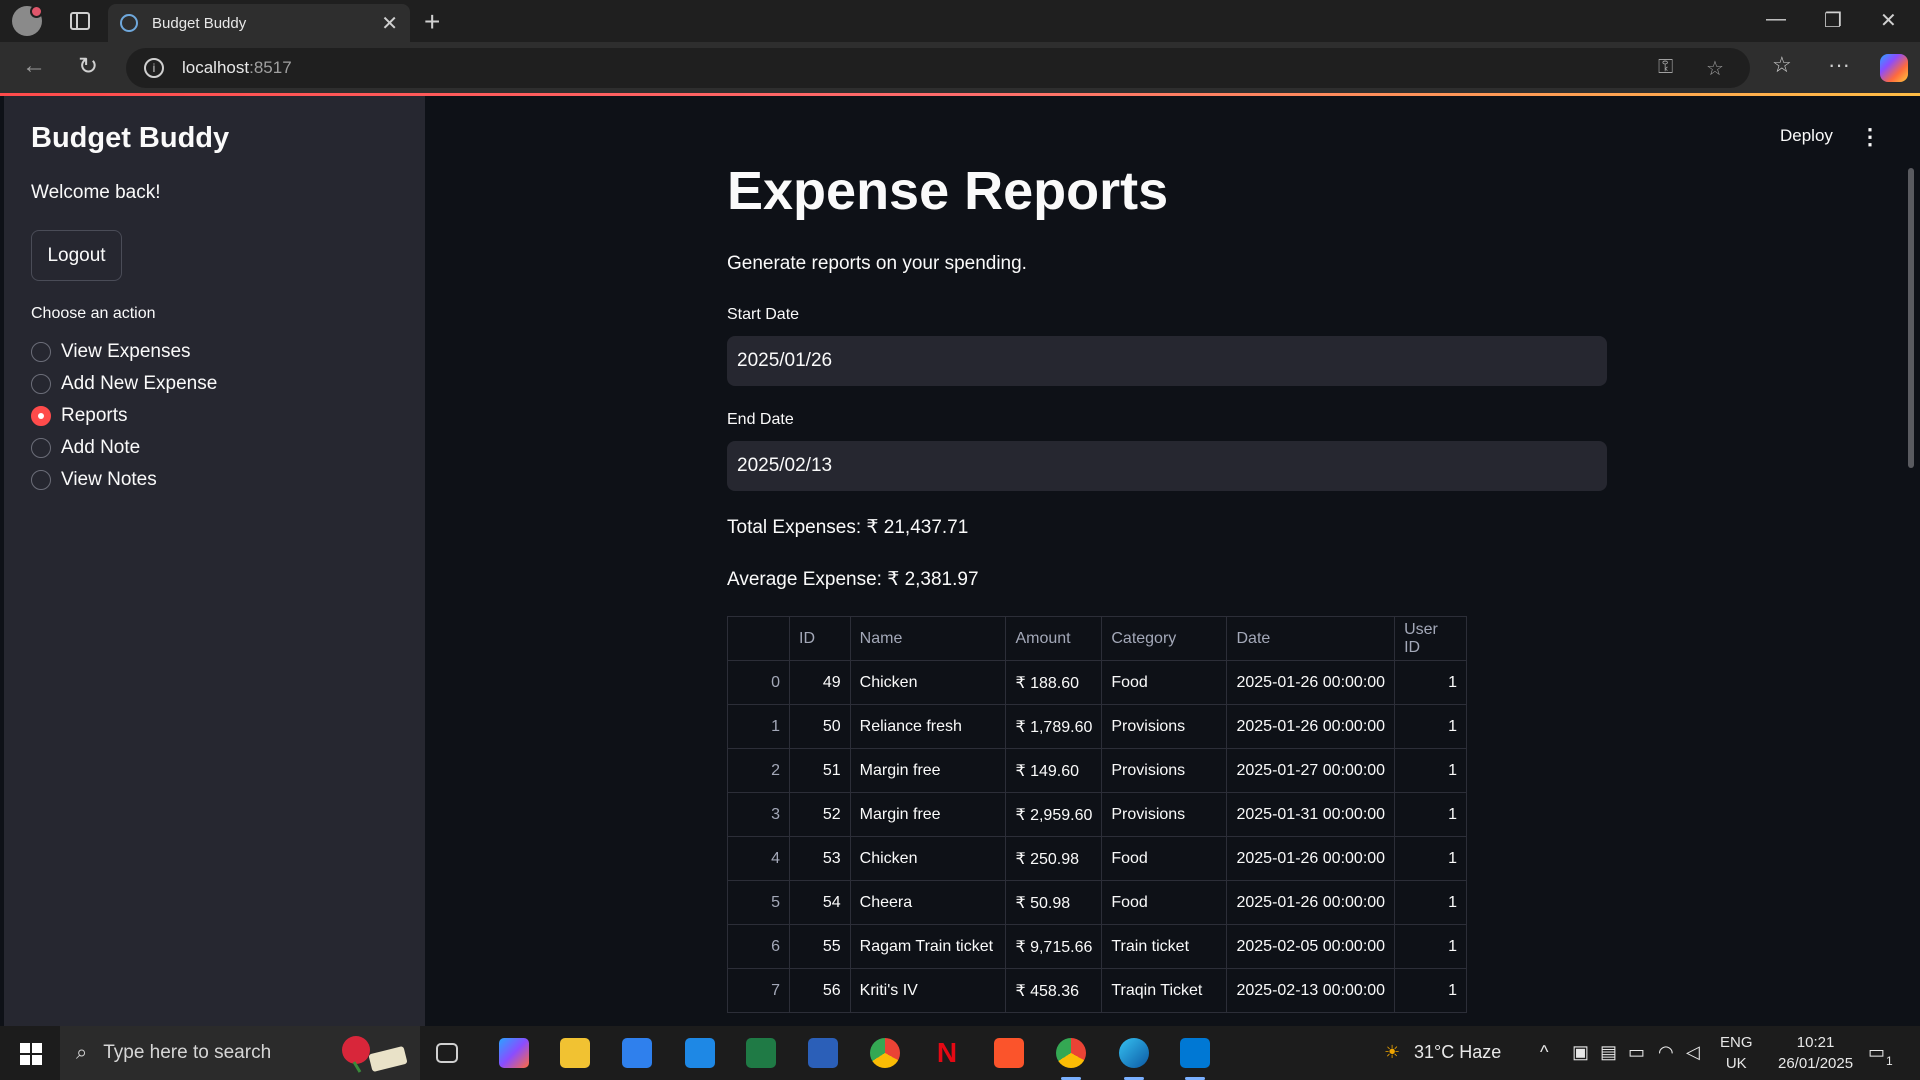  Describe the element at coordinates (1311, 990) in the screenshot. I see `cell-date: 2025-02-13 00:00:00` at that location.